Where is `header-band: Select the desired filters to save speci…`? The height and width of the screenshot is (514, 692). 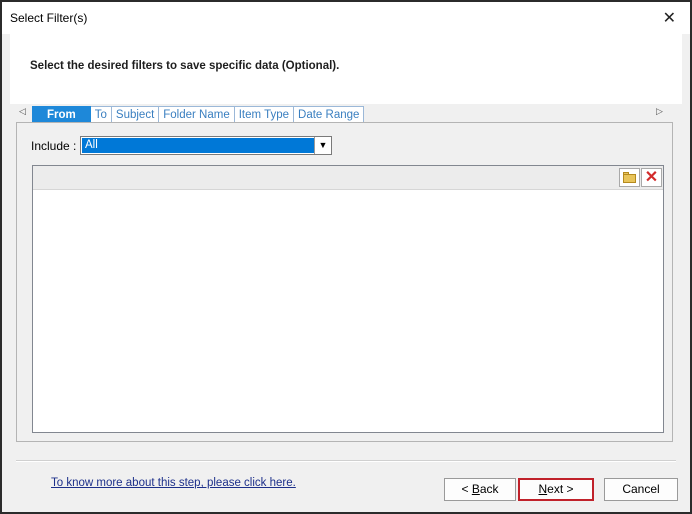 header-band: Select the desired filters to save speci… is located at coordinates (346, 69).